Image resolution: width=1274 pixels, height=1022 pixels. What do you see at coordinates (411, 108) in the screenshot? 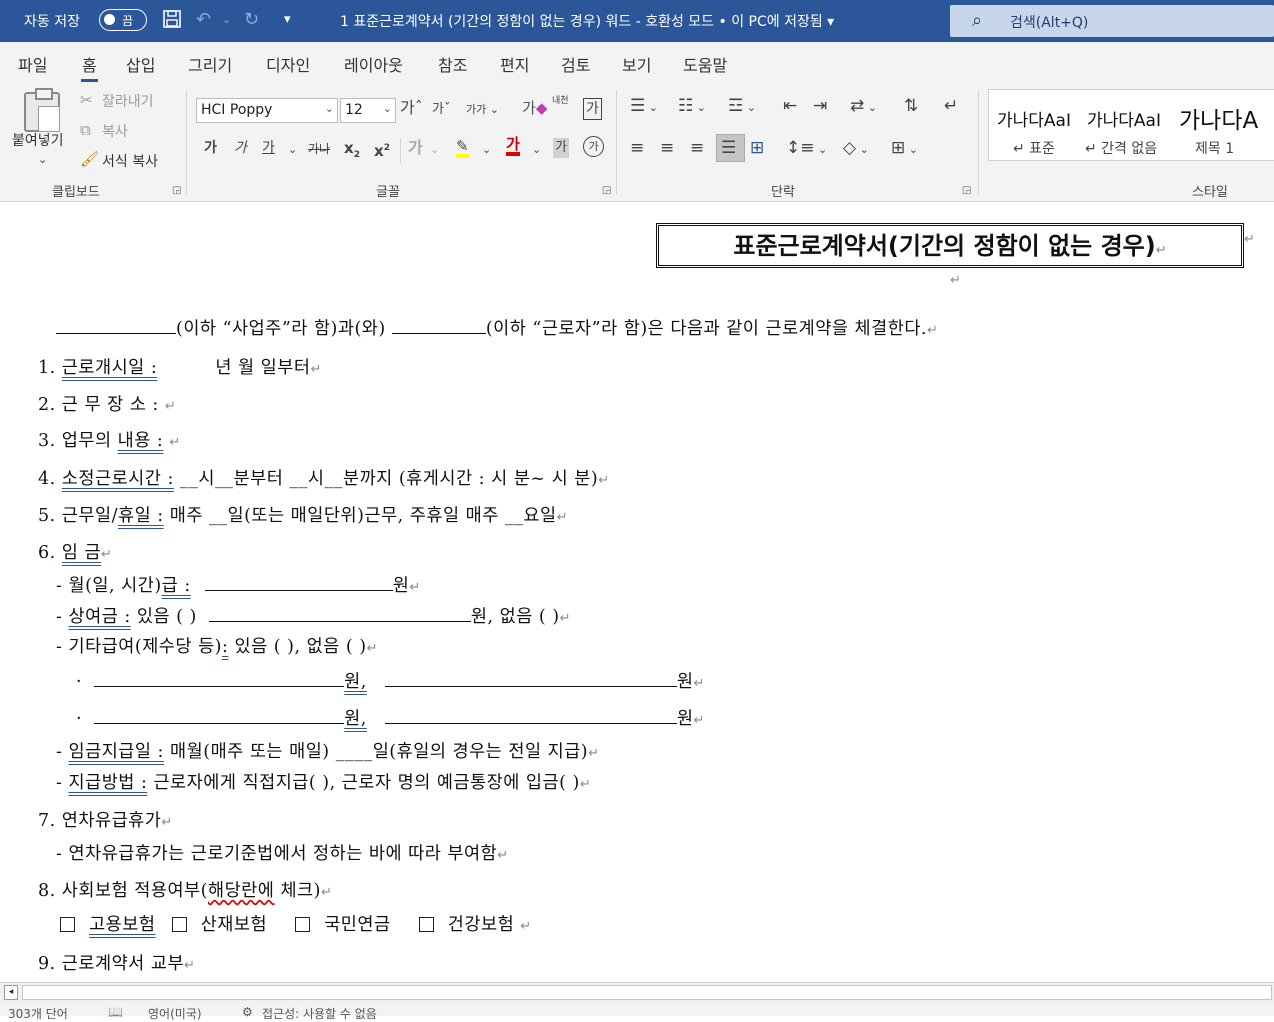
I see `grow-font-icon: 가ˆ` at bounding box center [411, 108].